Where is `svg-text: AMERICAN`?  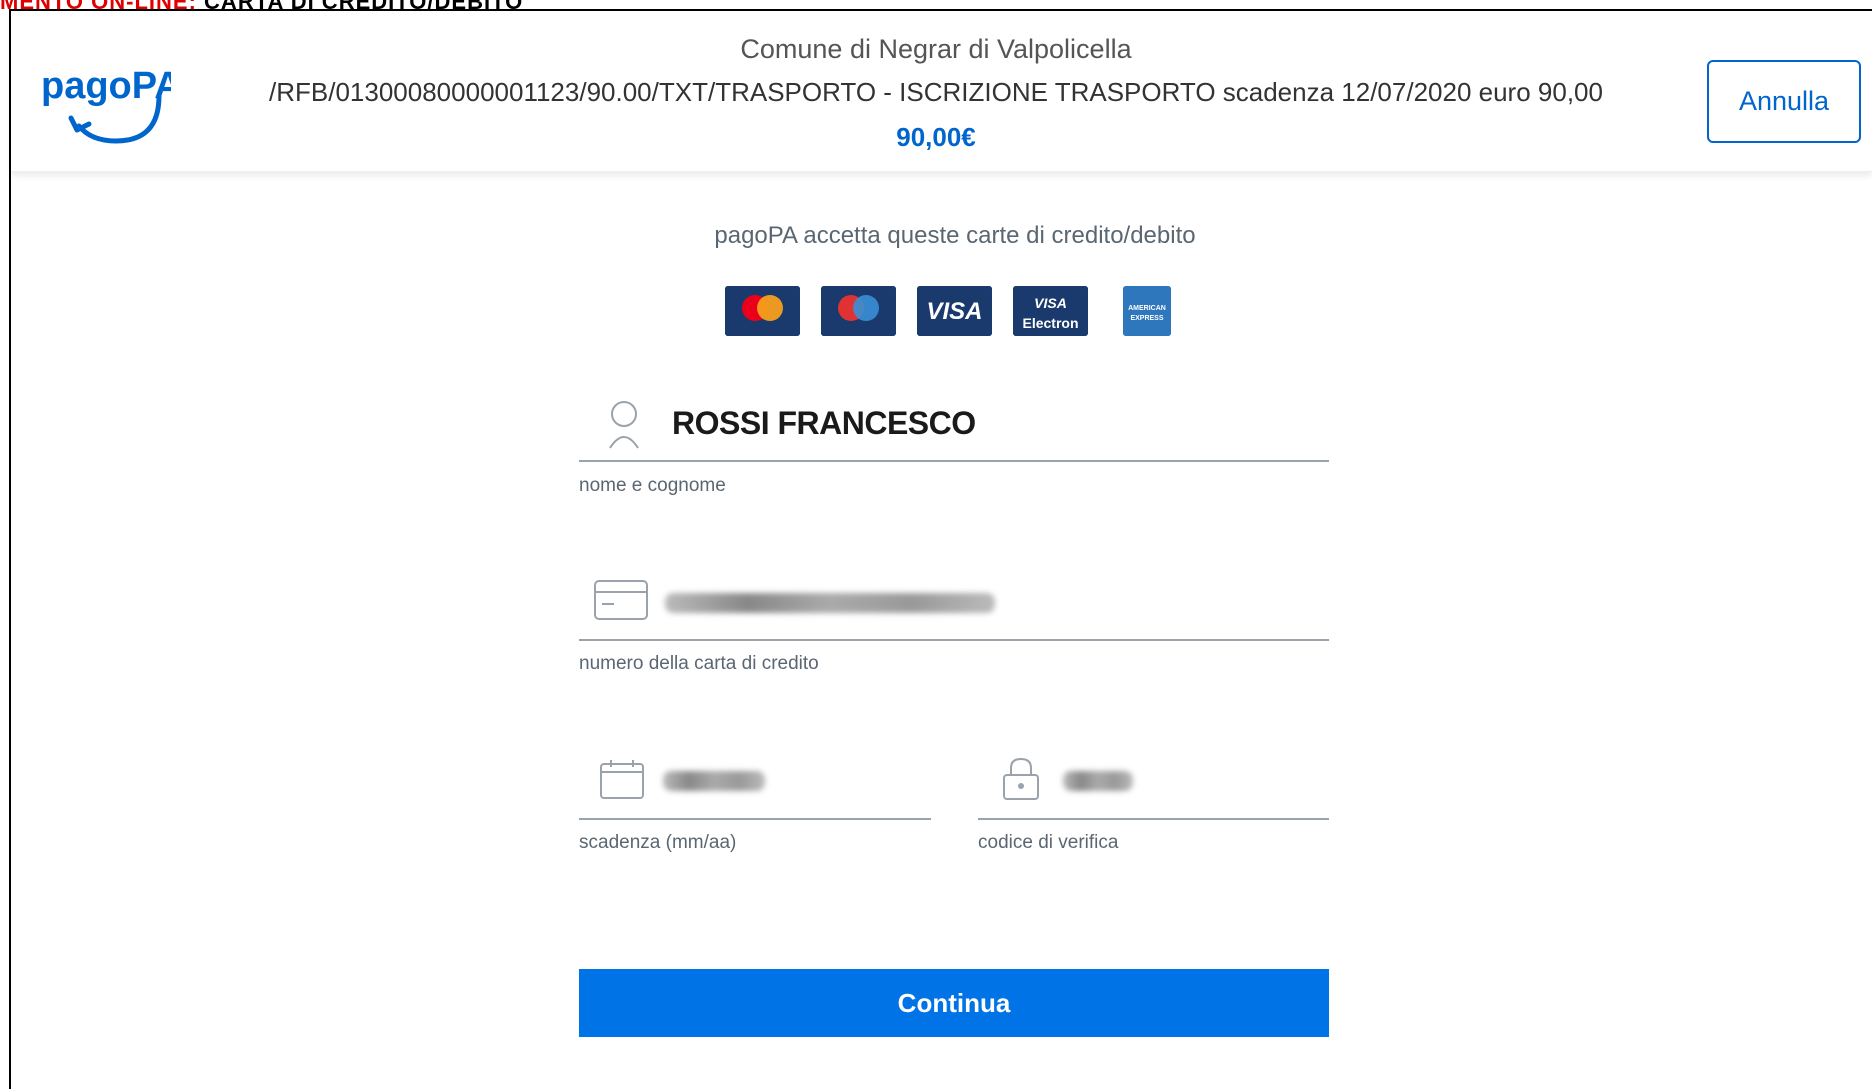
svg-text: AMERICAN is located at coordinates (1147, 308).